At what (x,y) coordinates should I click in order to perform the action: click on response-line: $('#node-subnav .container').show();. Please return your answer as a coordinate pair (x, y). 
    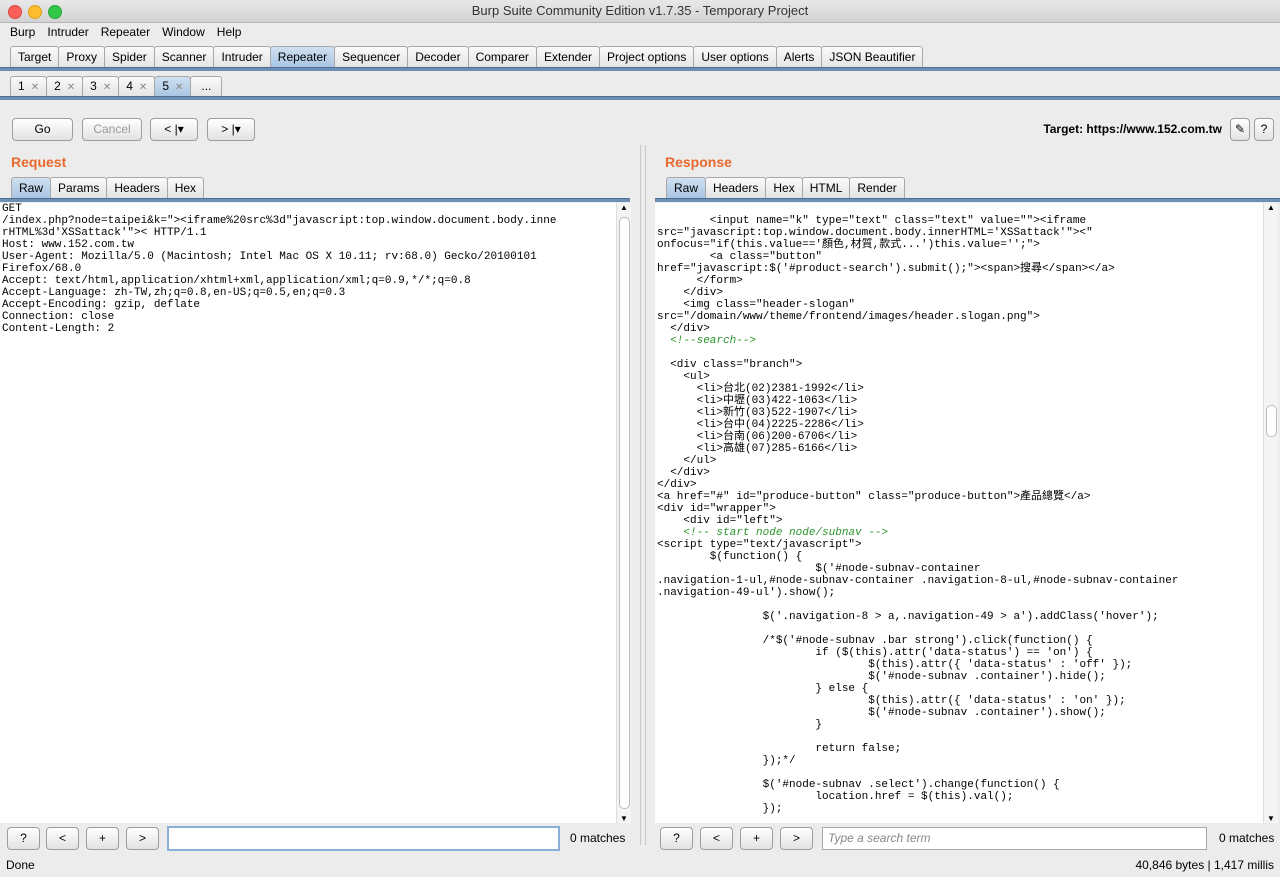
    Looking at the image, I should click on (881, 713).